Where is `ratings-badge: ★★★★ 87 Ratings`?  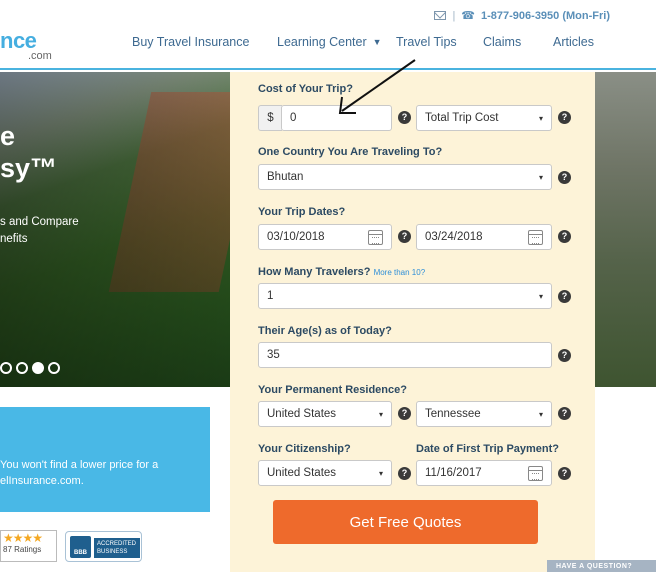
ratings-badge: ★★★★ 87 Ratings is located at coordinates (28, 546).